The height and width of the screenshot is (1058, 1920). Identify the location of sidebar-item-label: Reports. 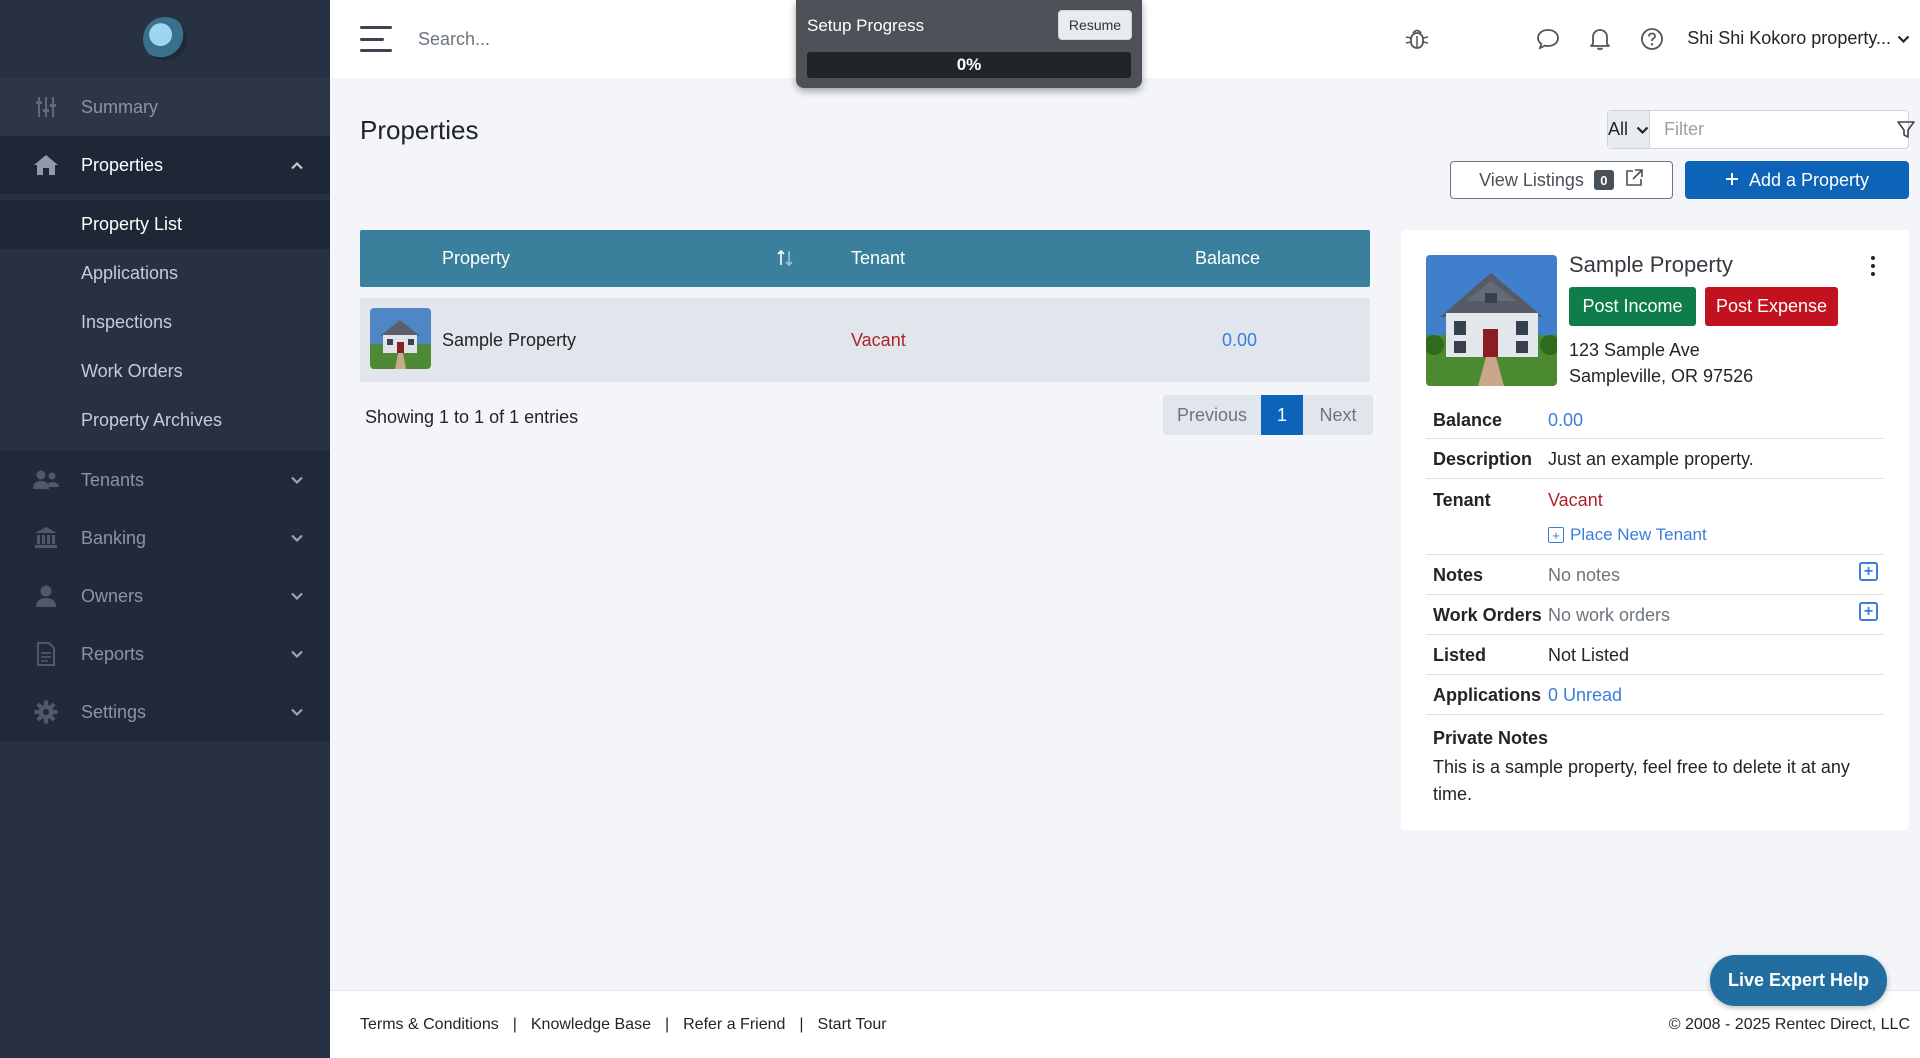
(113, 653).